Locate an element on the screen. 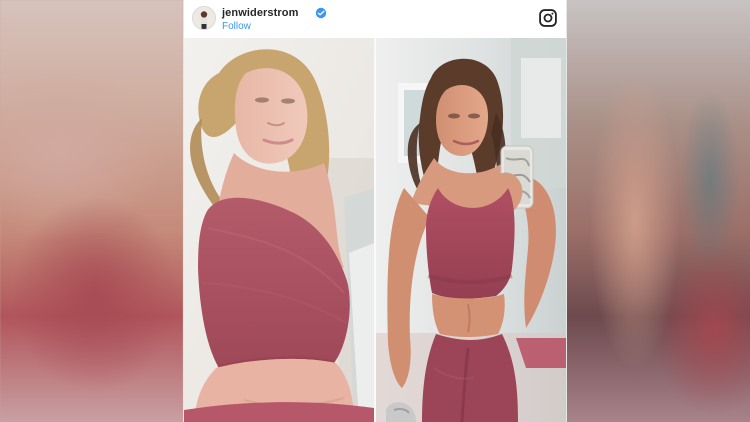 This screenshot has height=422, width=750. avatar-image is located at coordinates (204, 18).